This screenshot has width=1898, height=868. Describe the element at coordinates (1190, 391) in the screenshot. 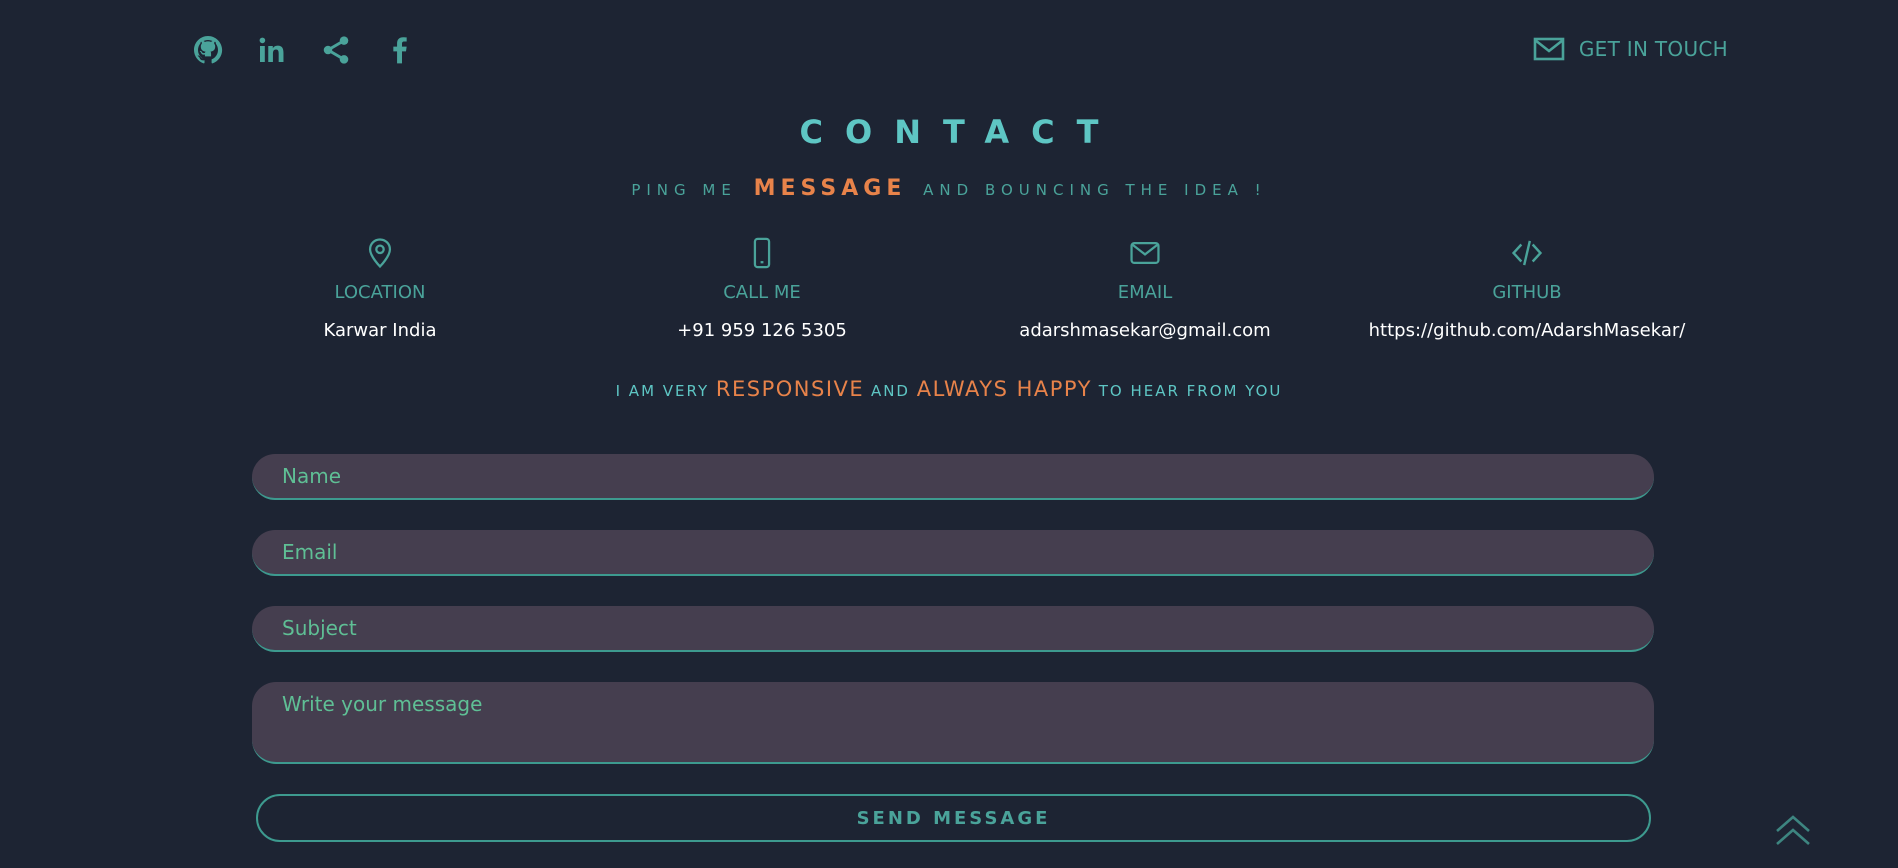

I see `tagline-part: TO HEAR FROM YOU` at that location.